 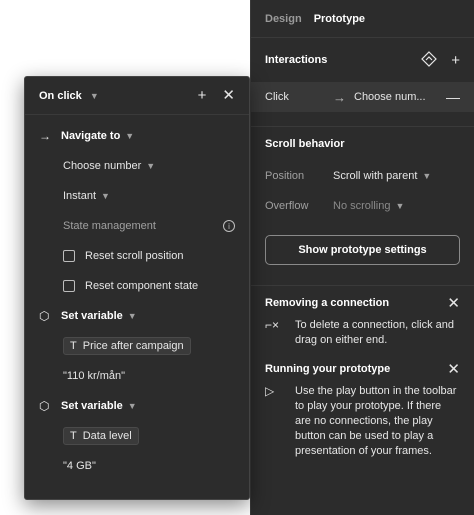 I want to click on reset-component-row: Reset component state, so click(x=137, y=286).